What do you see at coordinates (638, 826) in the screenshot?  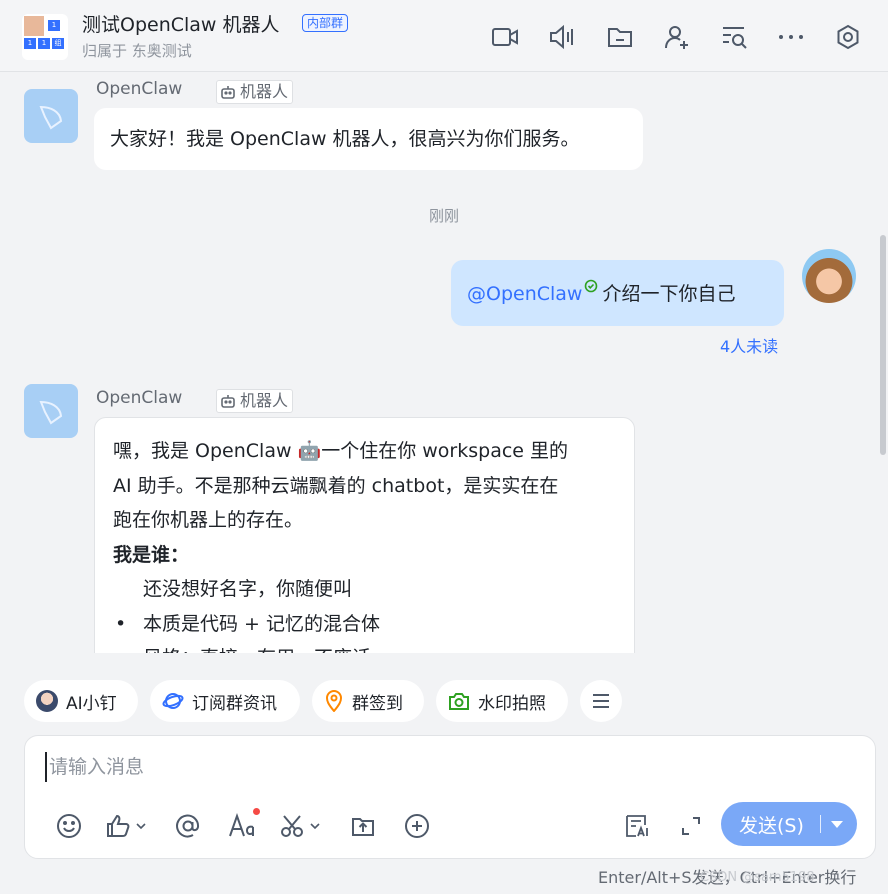 I see `ai-summary-icon` at bounding box center [638, 826].